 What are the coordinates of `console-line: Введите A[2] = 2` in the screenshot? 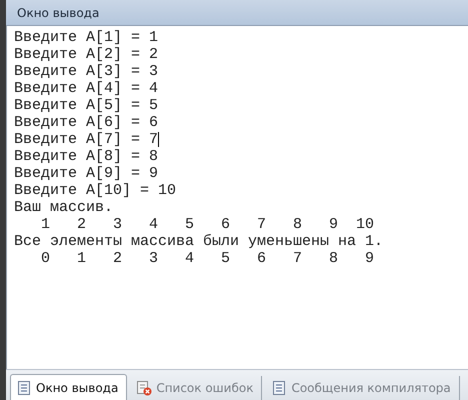 It's located at (86, 54).